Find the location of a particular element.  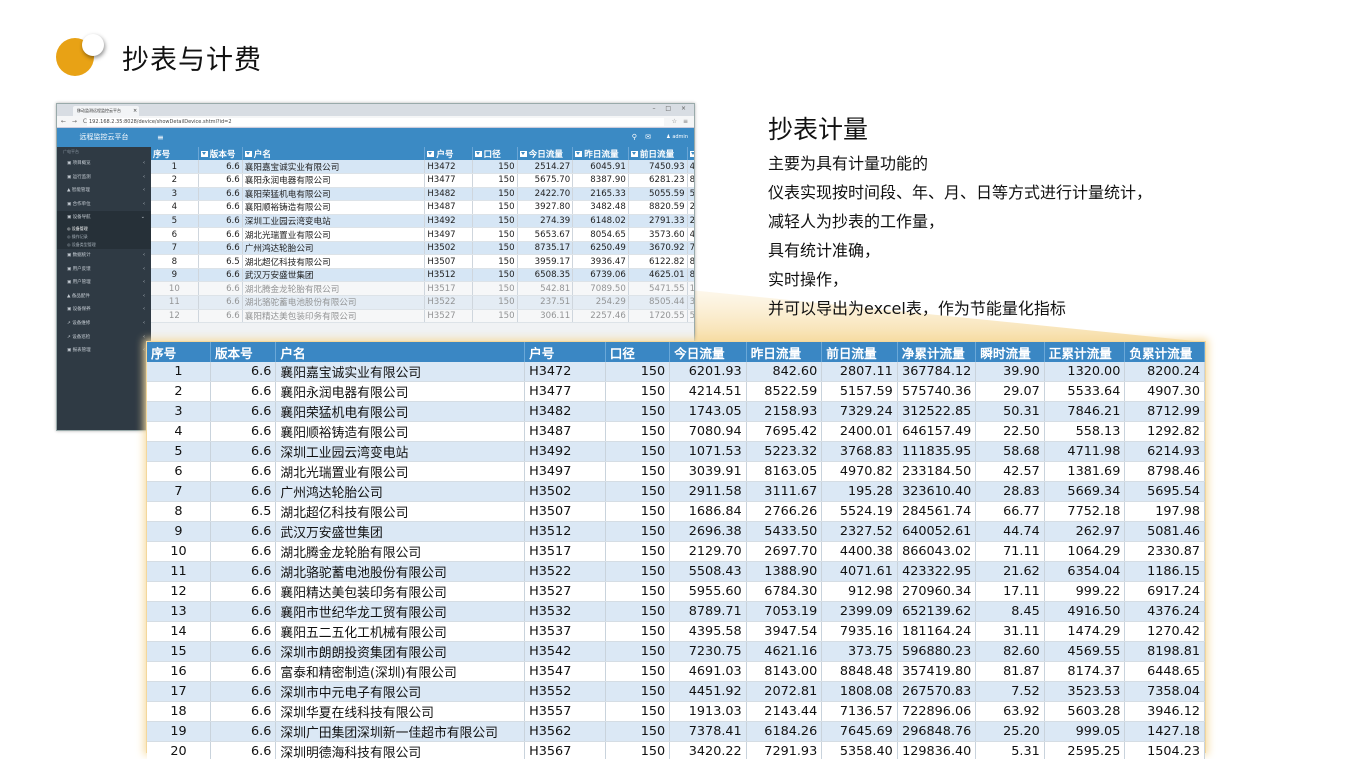

sidebar-item: ▣ 运行监测 ‹ is located at coordinates (104, 178).